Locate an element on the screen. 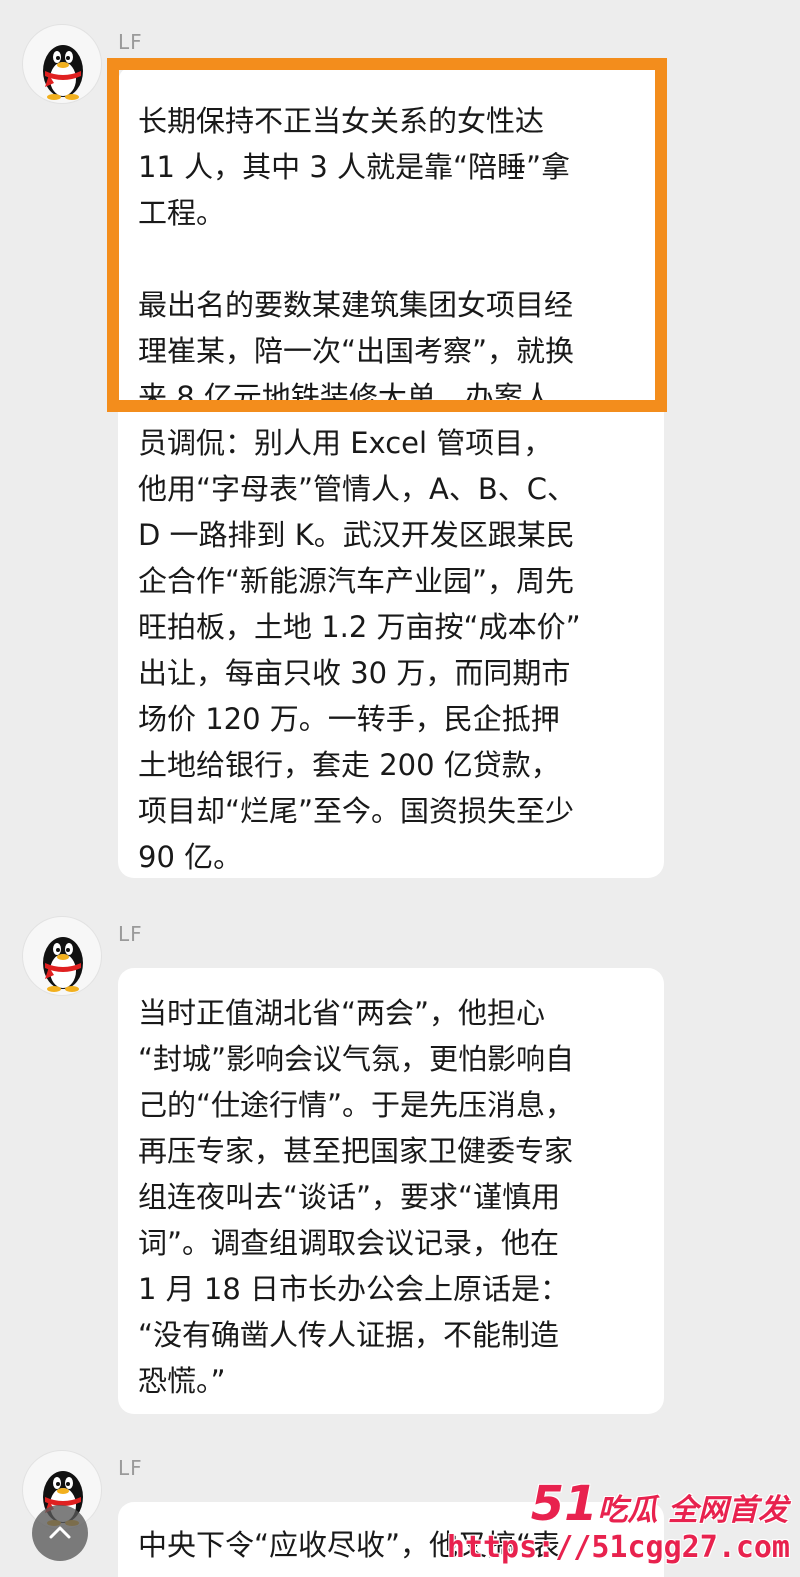  watermark-brand: 51吃瓜 全网首发 is located at coordinates (659, 1504).